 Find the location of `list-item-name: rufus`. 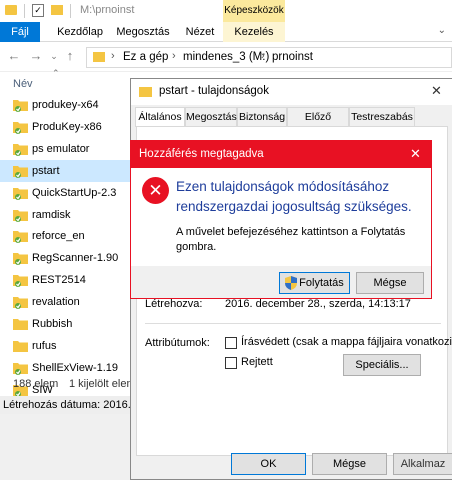

list-item-name: rufus is located at coordinates (44, 345).